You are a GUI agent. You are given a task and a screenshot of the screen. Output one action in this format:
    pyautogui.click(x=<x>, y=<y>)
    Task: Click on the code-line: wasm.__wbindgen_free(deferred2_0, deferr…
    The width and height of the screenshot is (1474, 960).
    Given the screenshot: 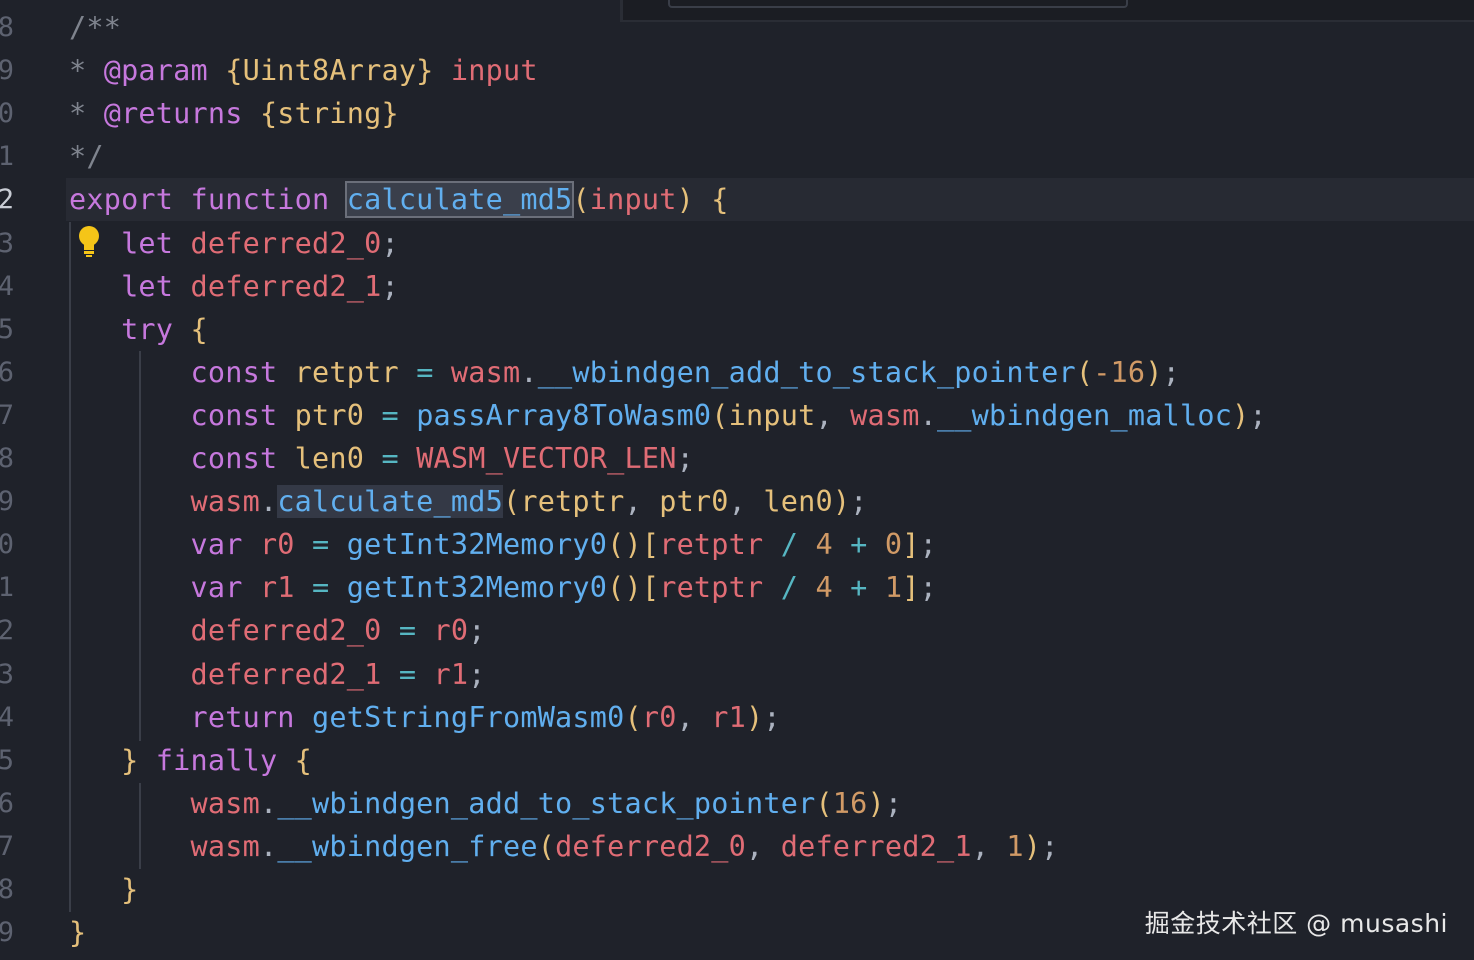 What is the action you would take?
    pyautogui.click(x=564, y=846)
    